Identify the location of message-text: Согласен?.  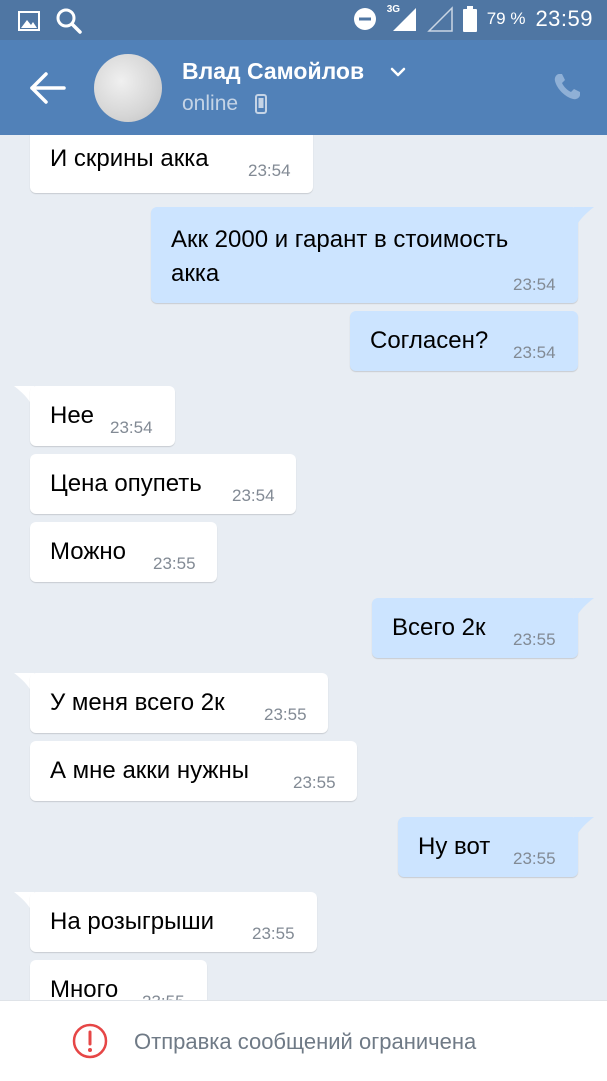
(429, 340).